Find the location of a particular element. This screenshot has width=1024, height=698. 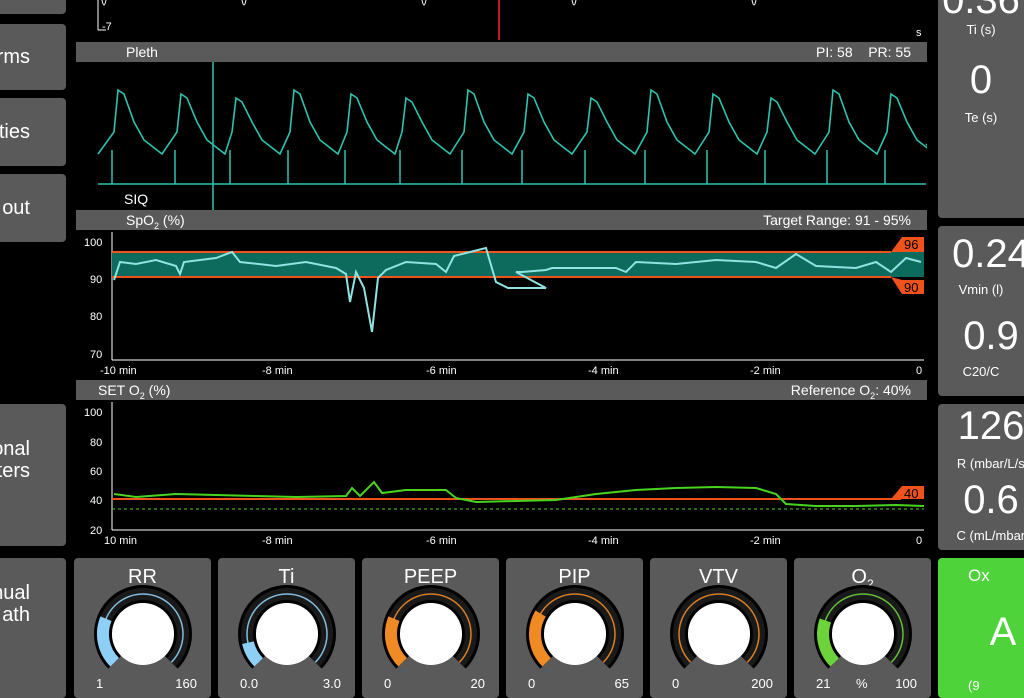

knob-vtv: VTV OFF 0 200 is located at coordinates (718, 628).